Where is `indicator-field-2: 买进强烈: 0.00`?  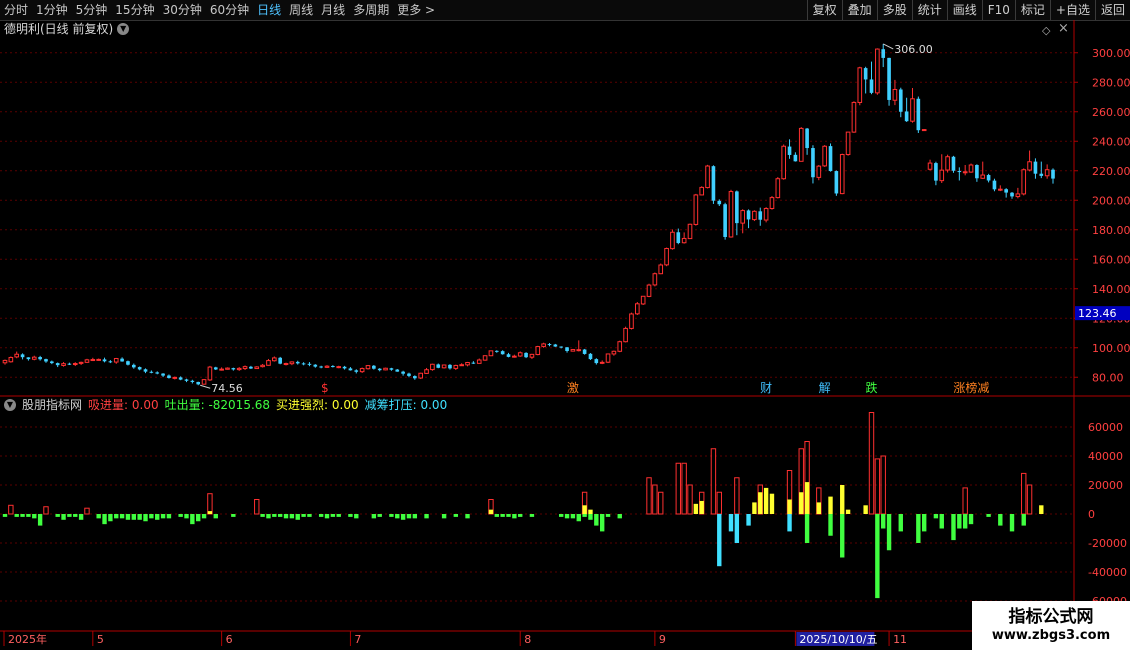
indicator-field-2: 买进强烈: 0.00 is located at coordinates (317, 405).